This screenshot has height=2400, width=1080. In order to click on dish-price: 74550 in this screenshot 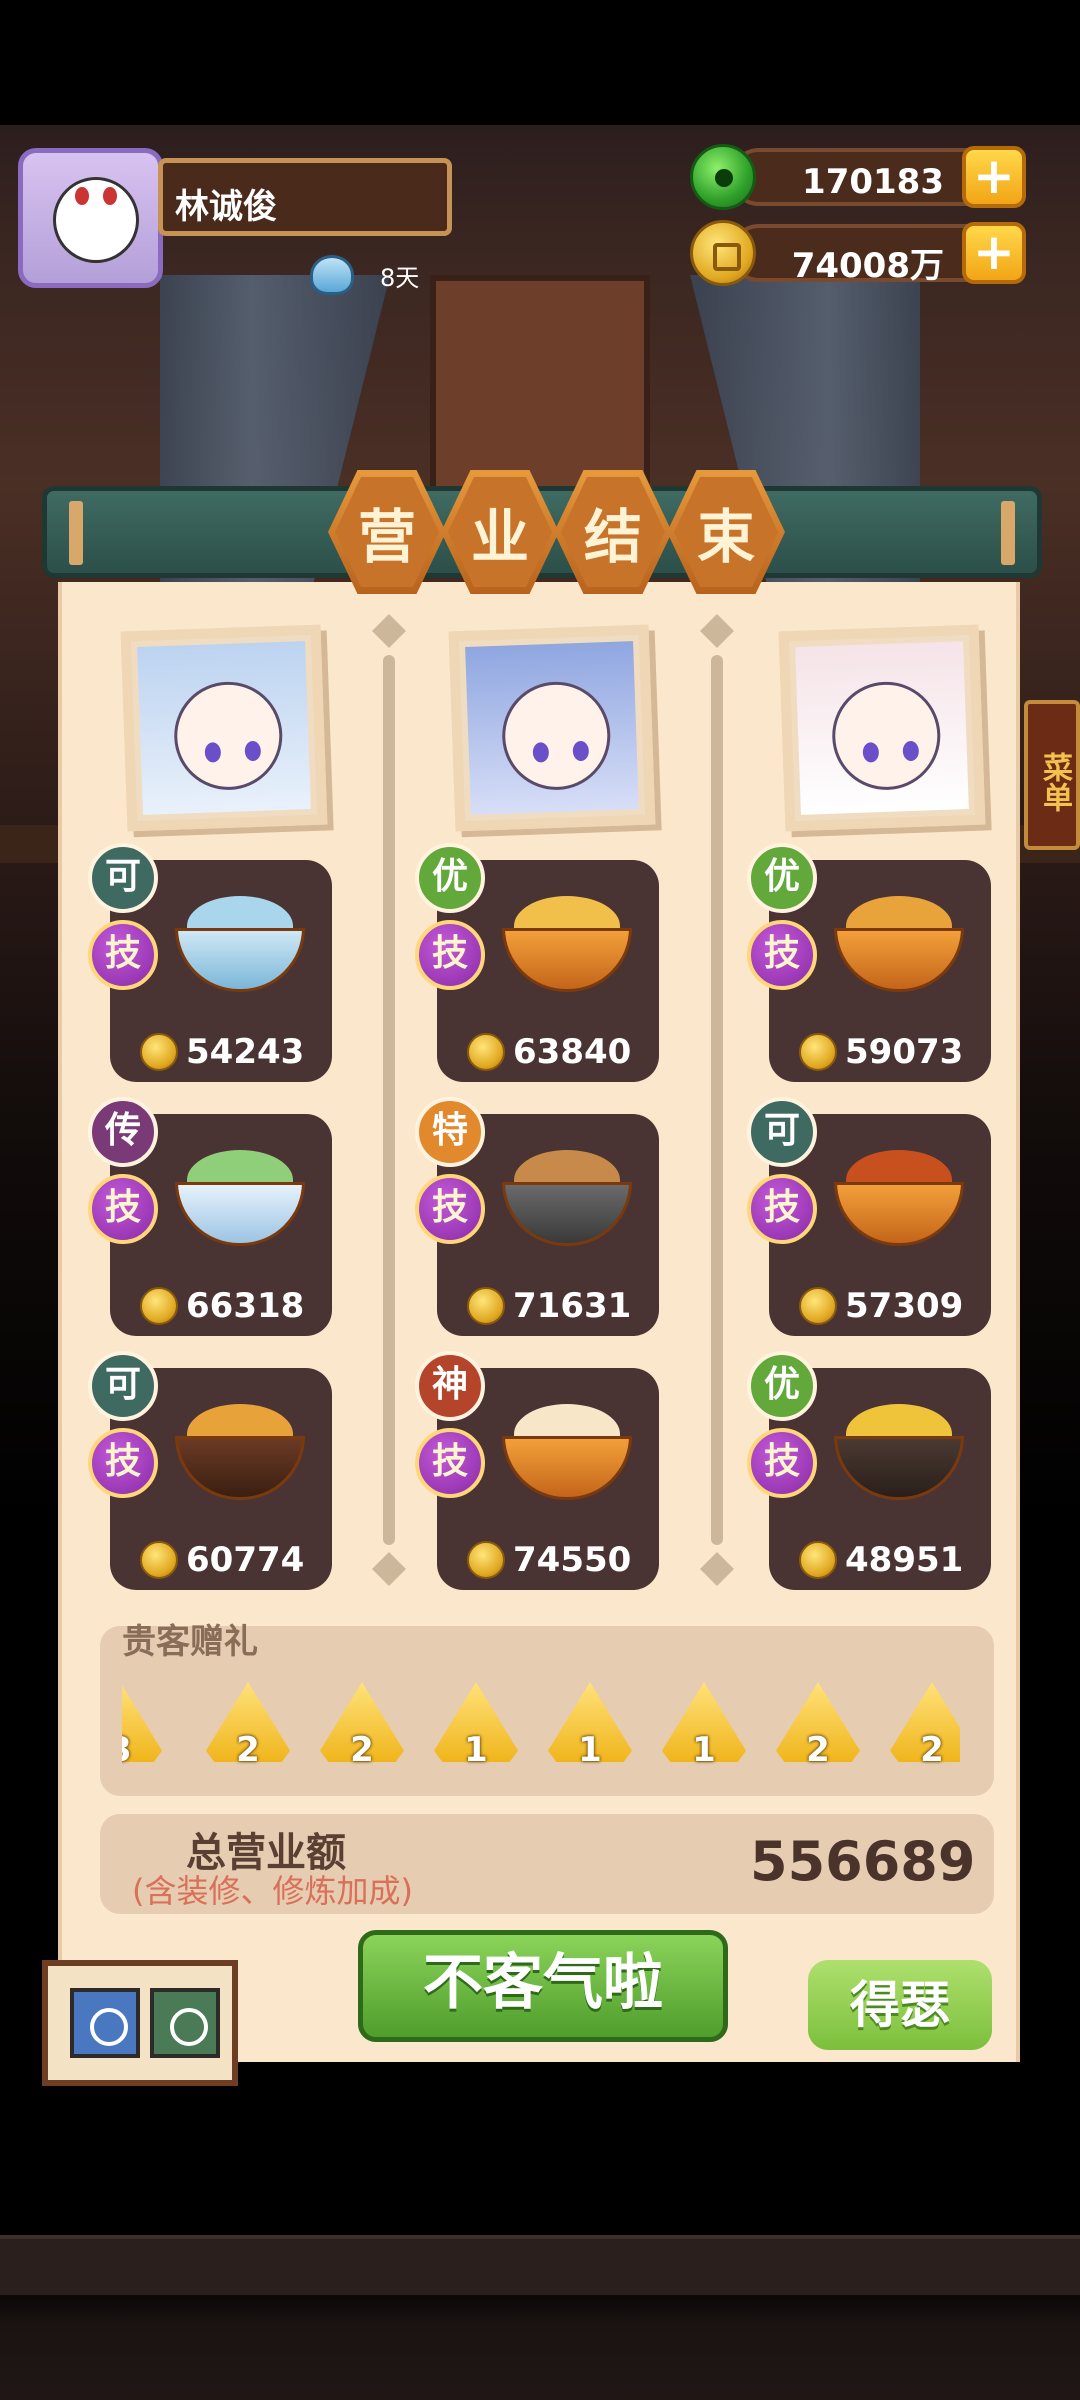, I will do `click(572, 1560)`.